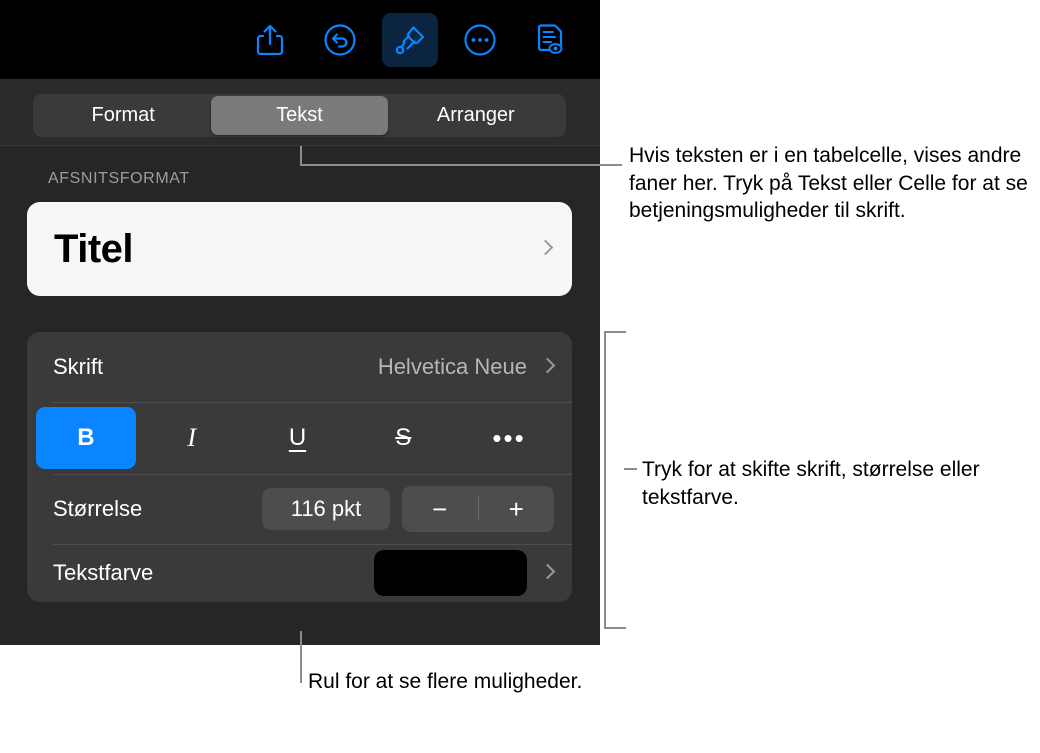  I want to click on more-styles-button: •••, so click(509, 438).